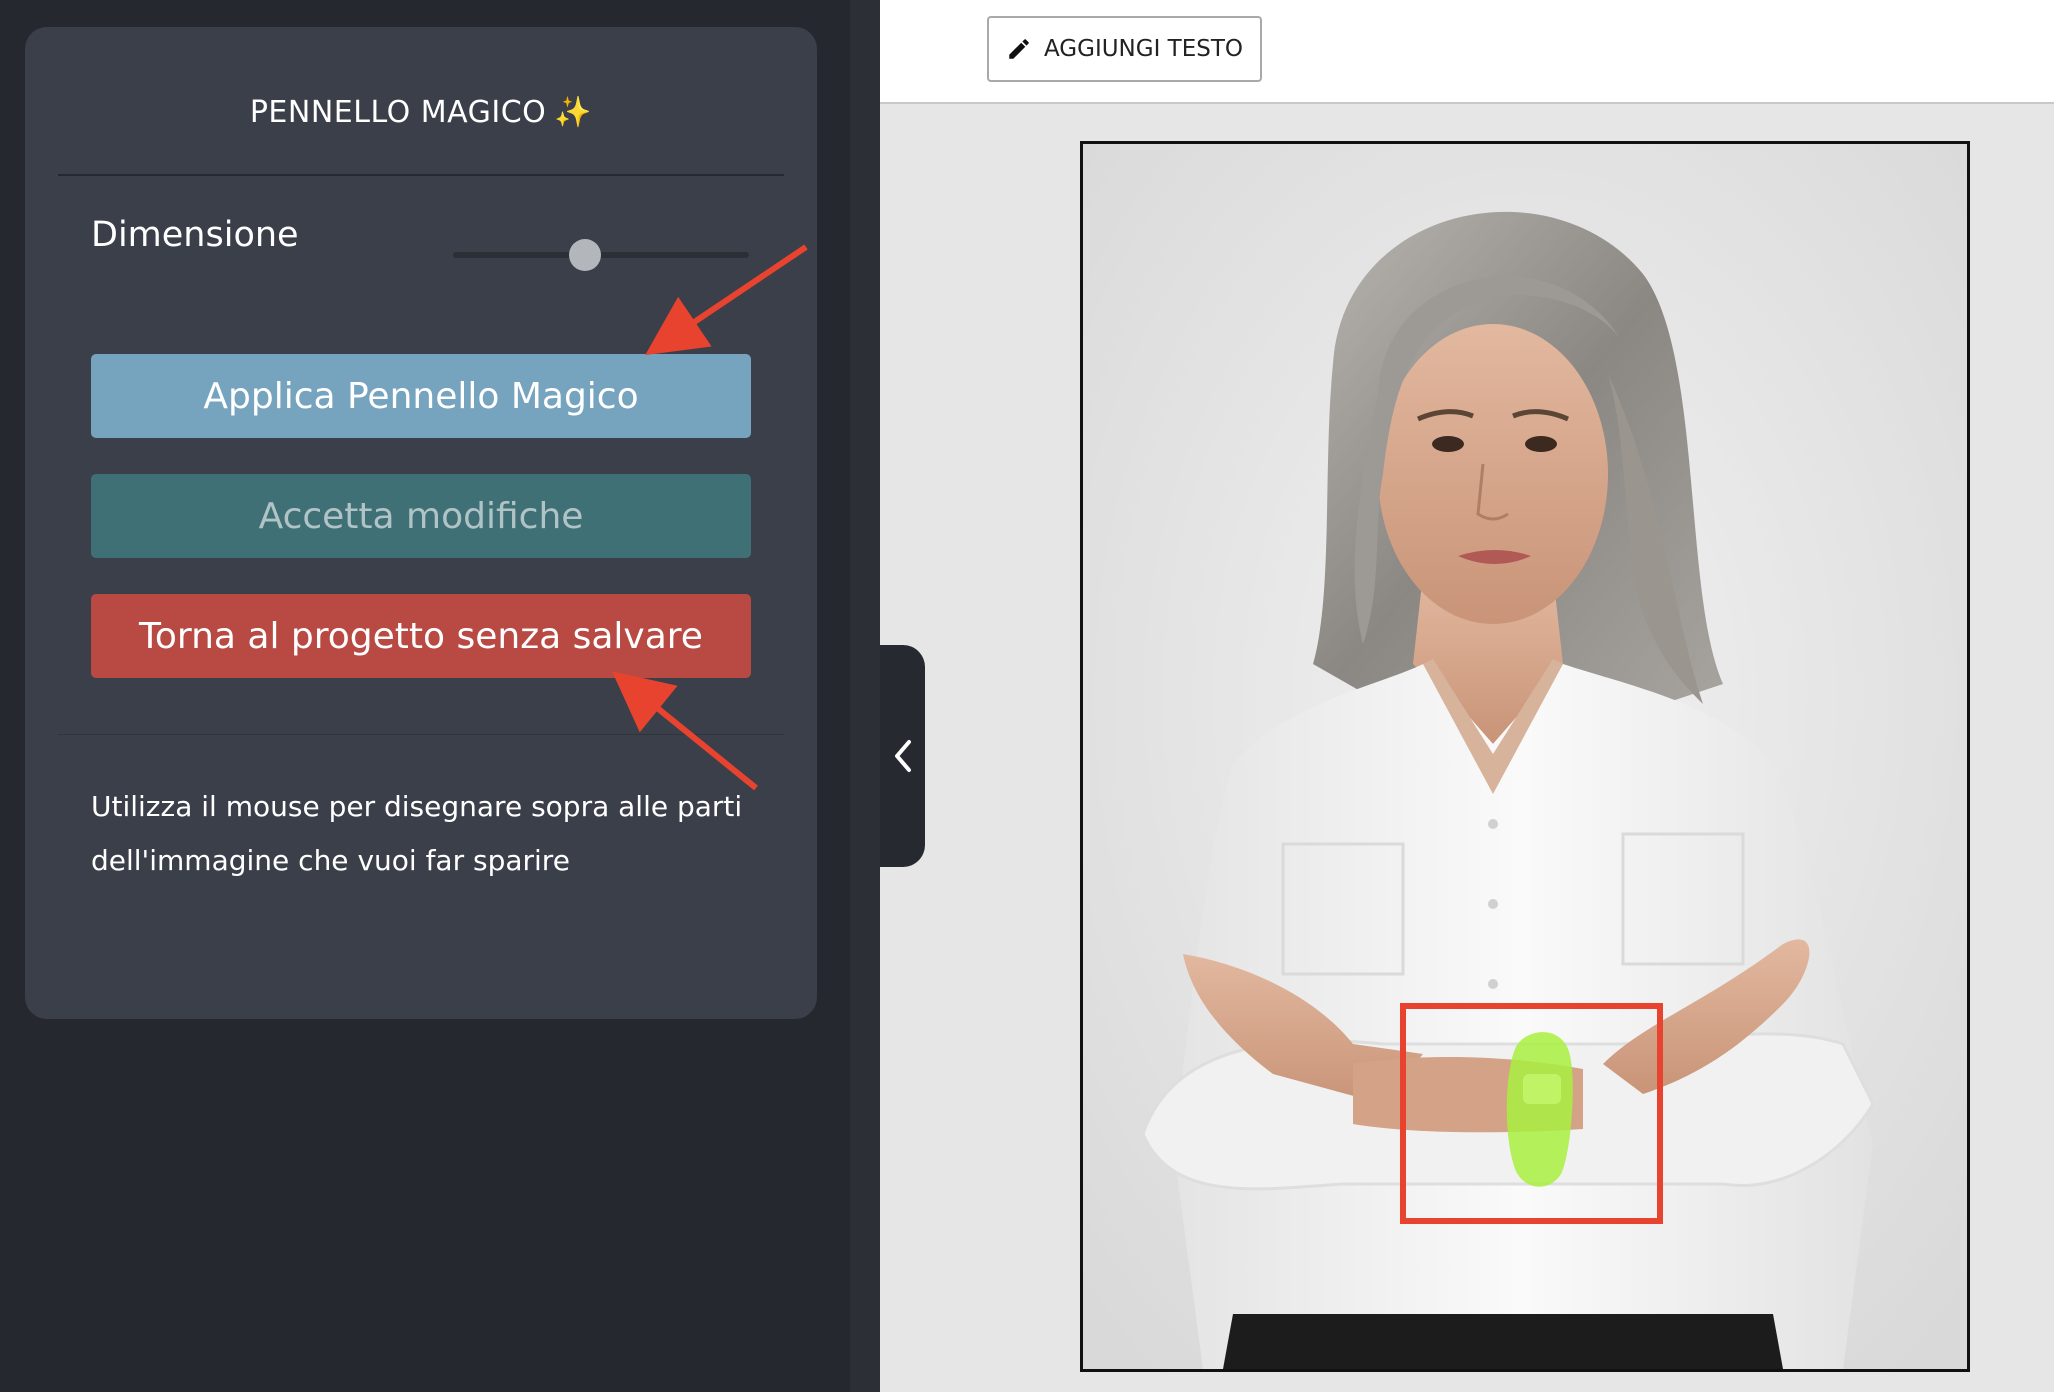 The width and height of the screenshot is (2054, 1392). I want to click on add-text-label: AGGIUNGI TESTO, so click(1143, 49).